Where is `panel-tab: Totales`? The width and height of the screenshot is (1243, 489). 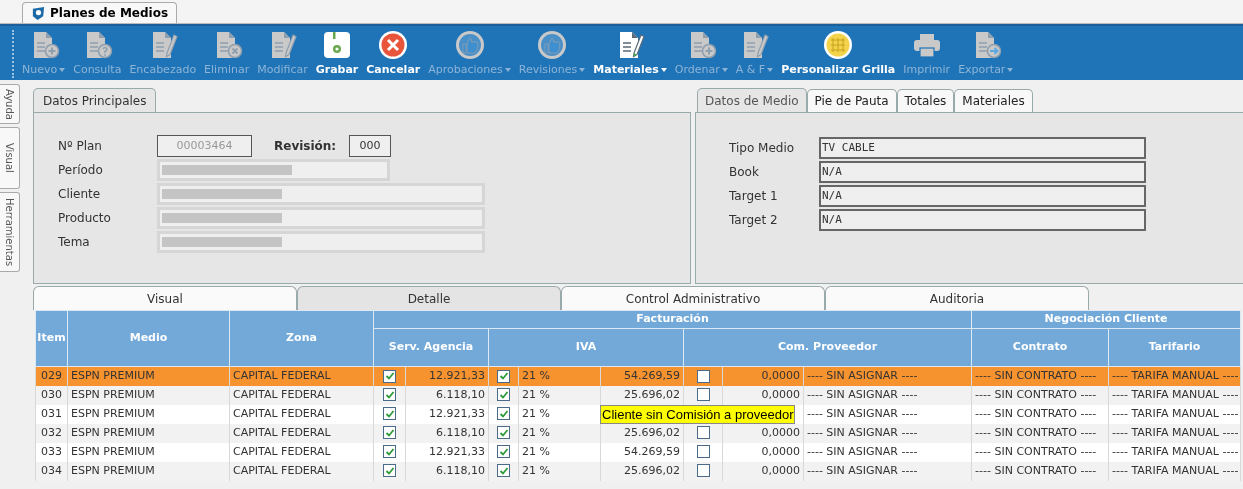 panel-tab: Totales is located at coordinates (925, 100).